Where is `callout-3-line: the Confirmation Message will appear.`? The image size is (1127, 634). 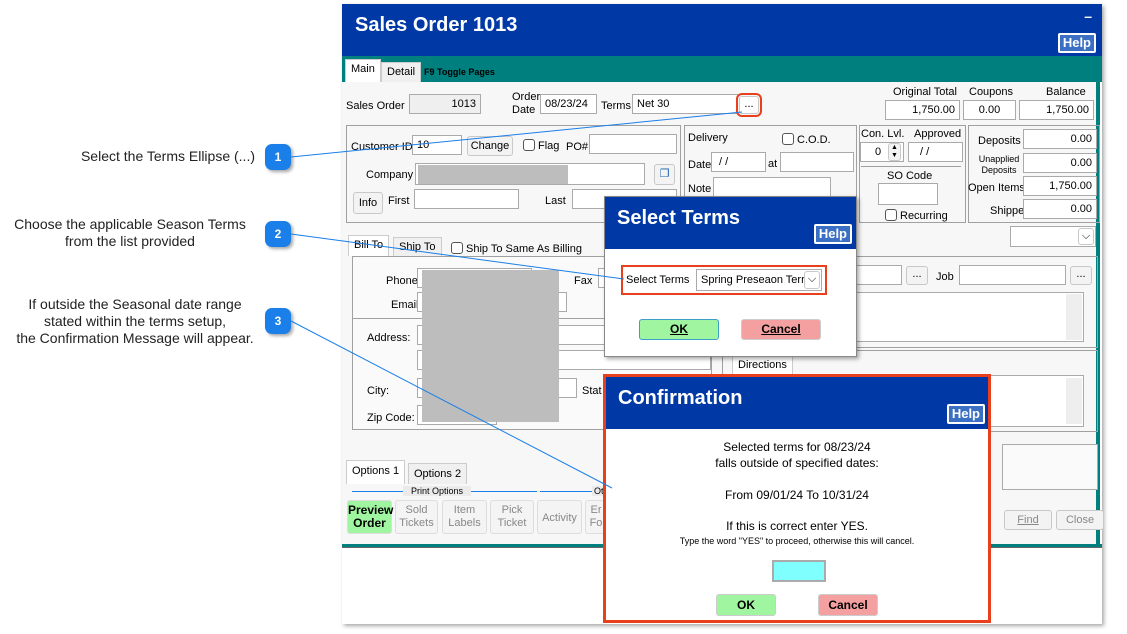
callout-3-line: the Confirmation Message will appear. is located at coordinates (135, 338).